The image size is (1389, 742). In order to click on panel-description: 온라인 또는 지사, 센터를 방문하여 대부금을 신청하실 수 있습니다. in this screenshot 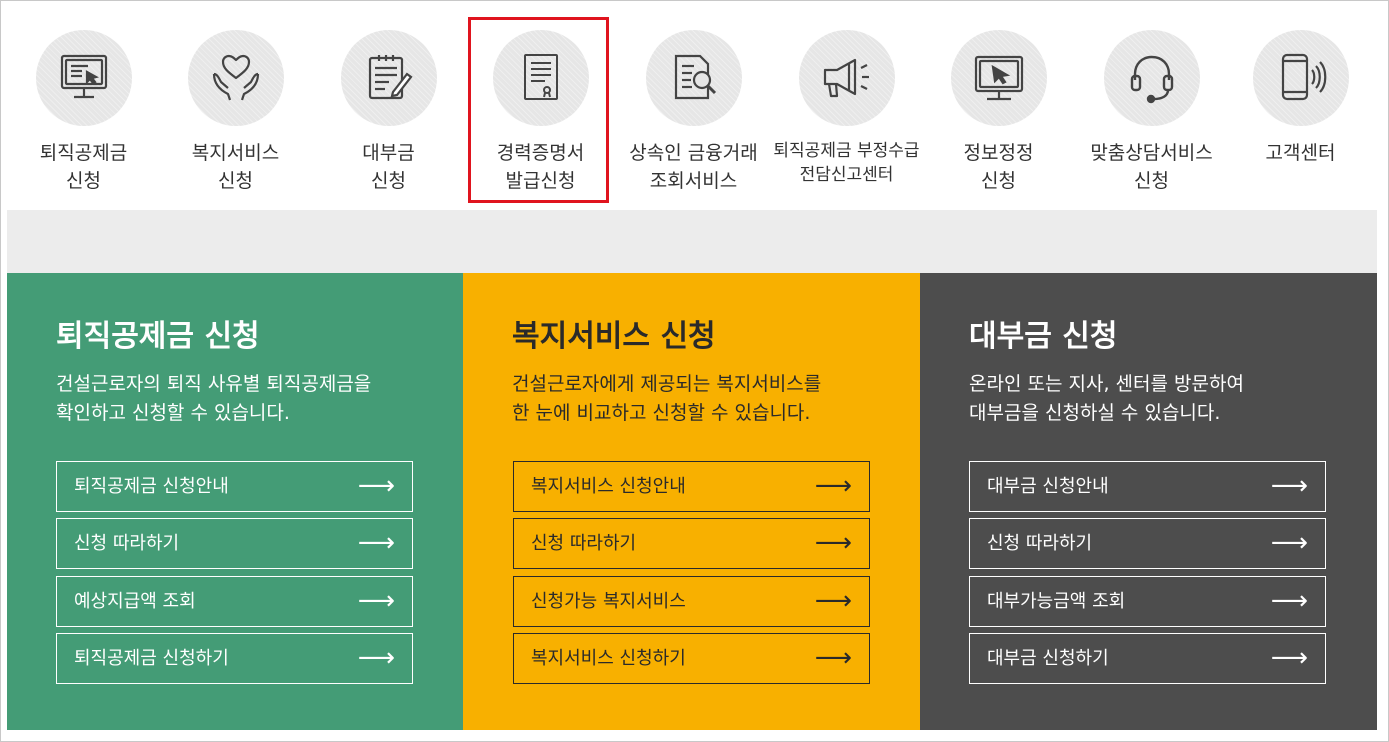, I will do `click(1106, 399)`.